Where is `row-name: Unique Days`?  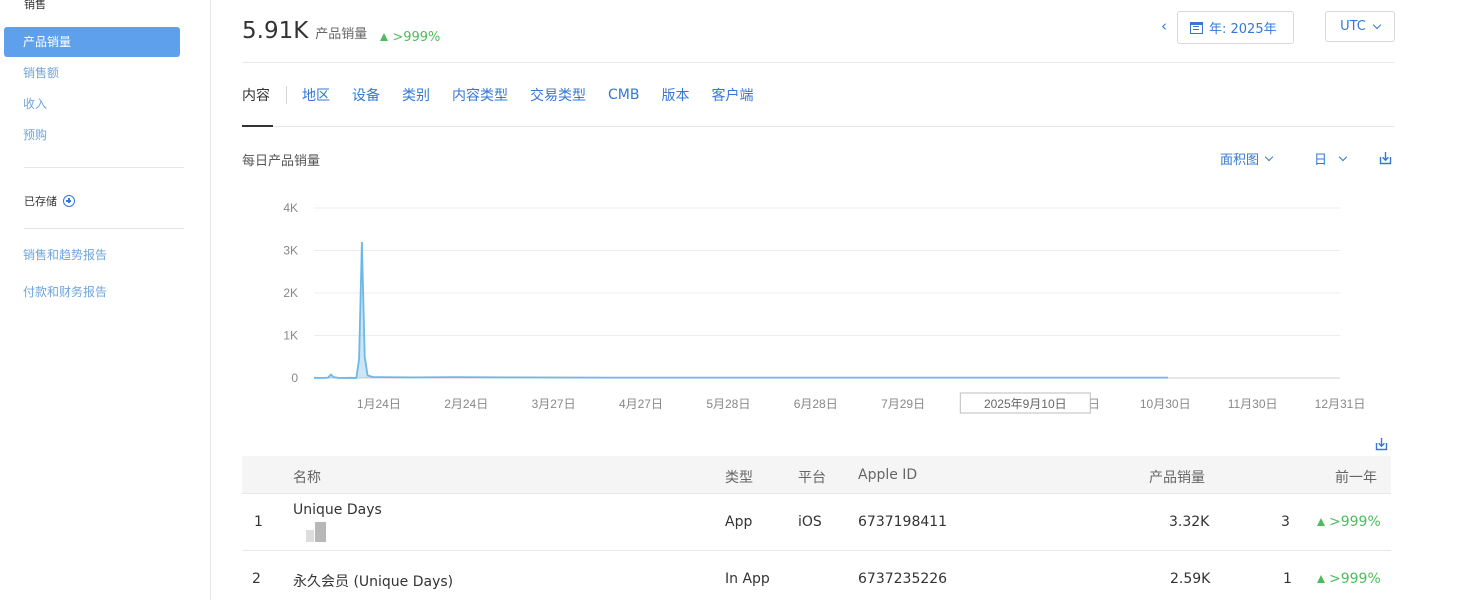 row-name: Unique Days is located at coordinates (337, 510).